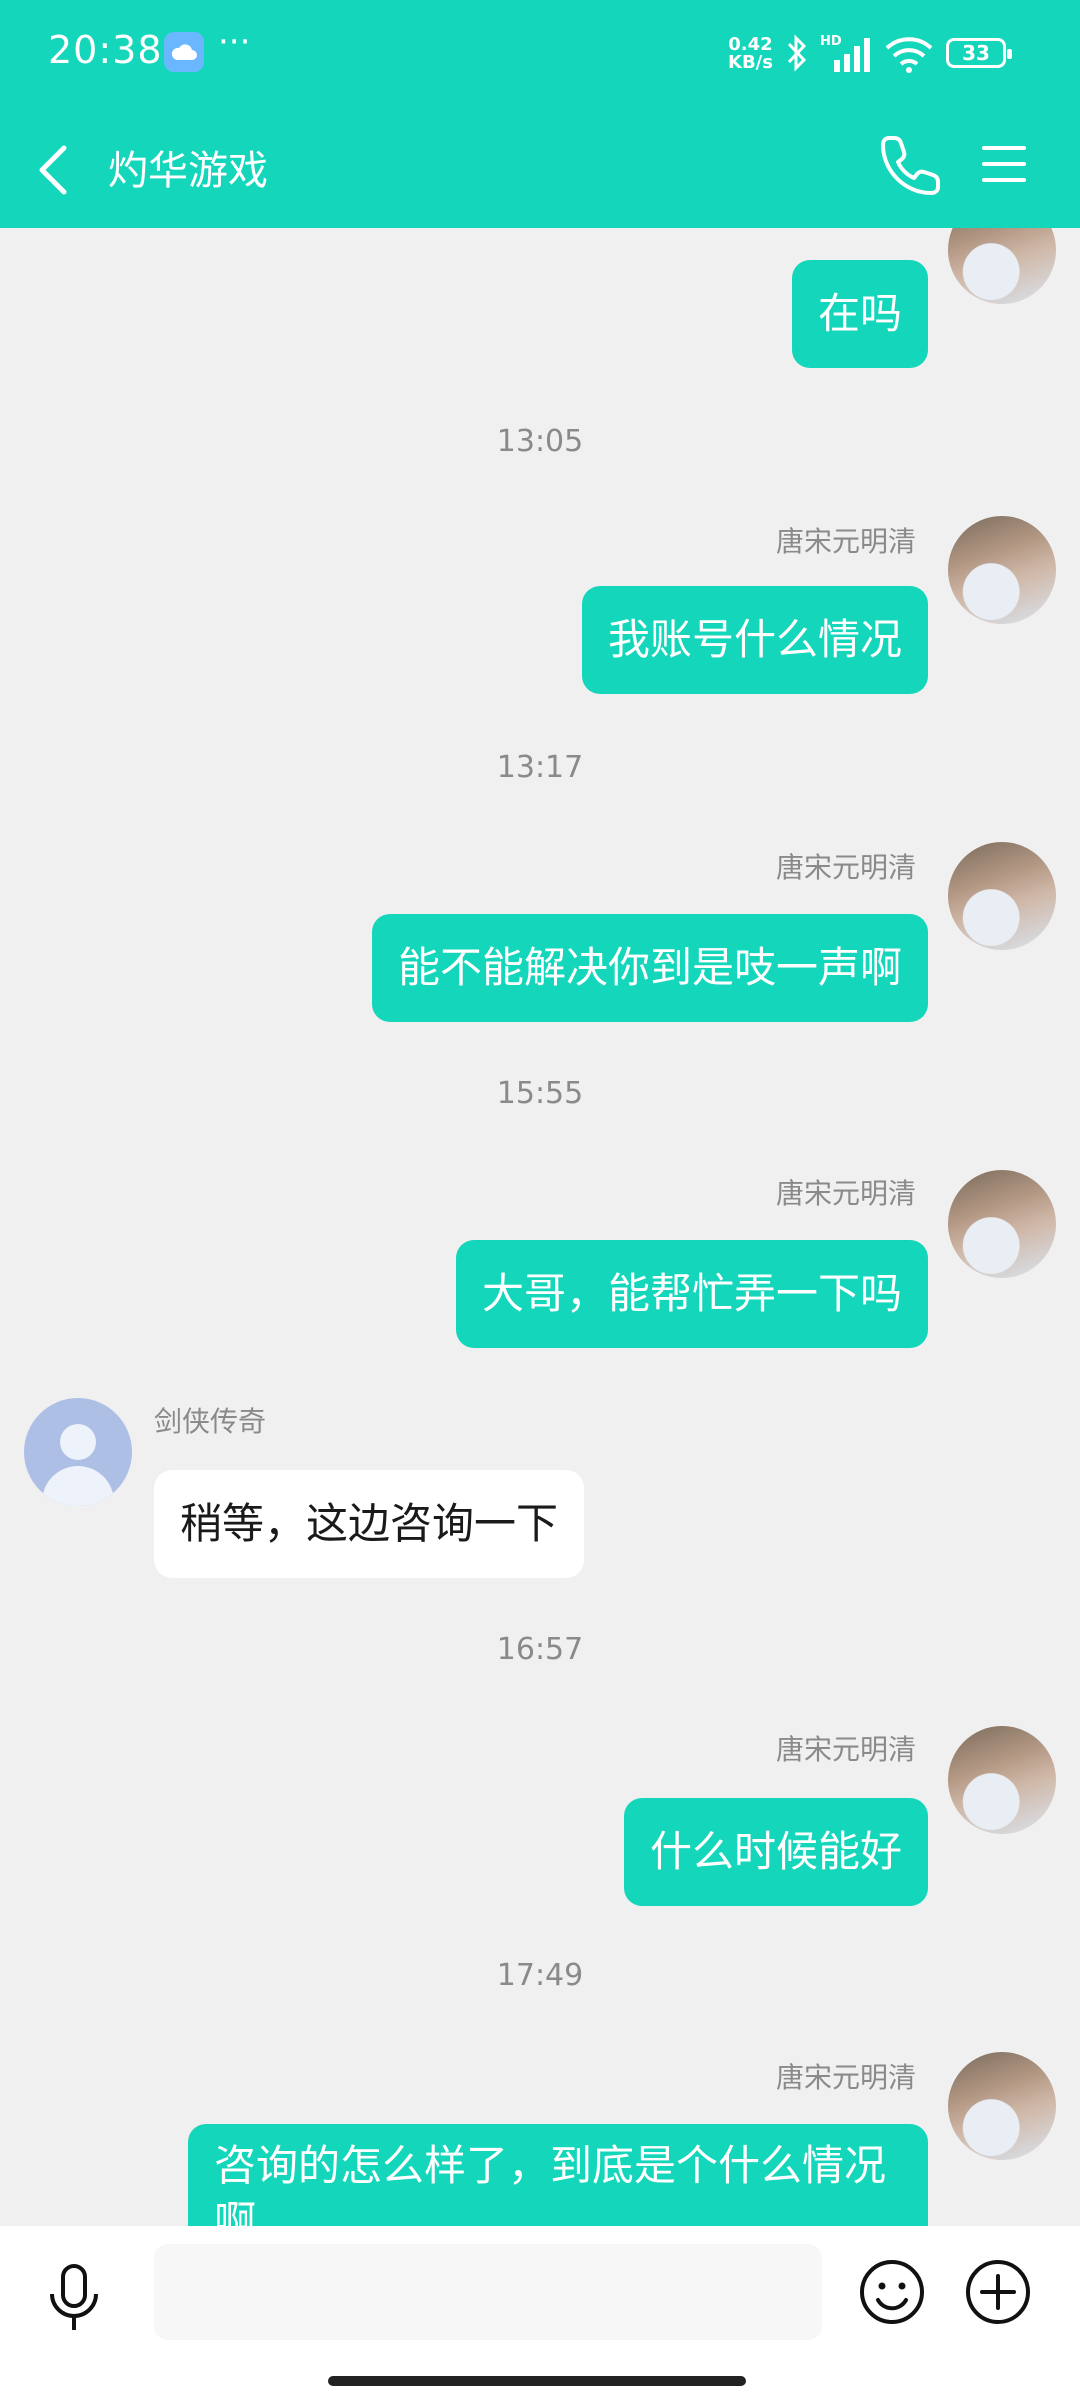 Image resolution: width=1080 pixels, height=2400 pixels. Describe the element at coordinates (540, 168) in the screenshot. I see `nav-bar: 灼华游戏` at that location.